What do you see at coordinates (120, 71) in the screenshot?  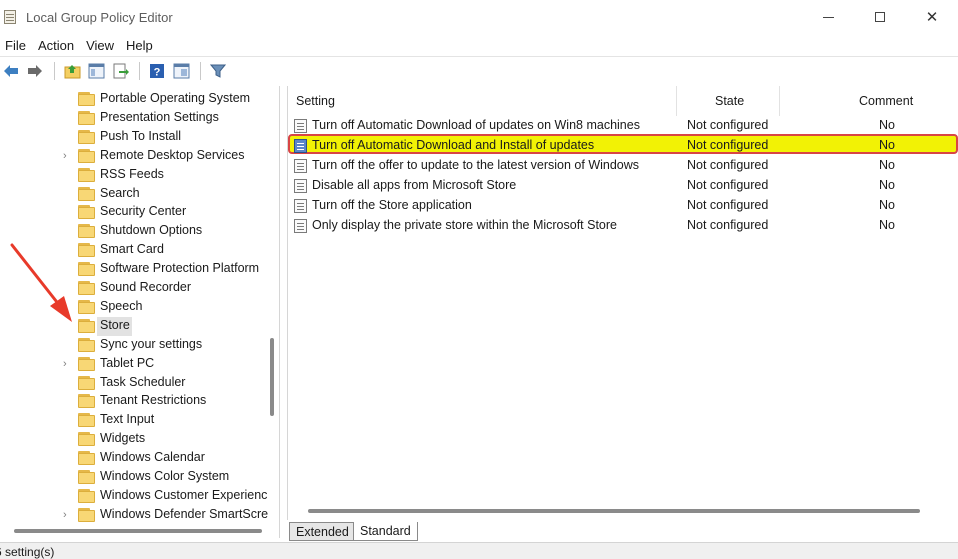 I see `export-list-button` at bounding box center [120, 71].